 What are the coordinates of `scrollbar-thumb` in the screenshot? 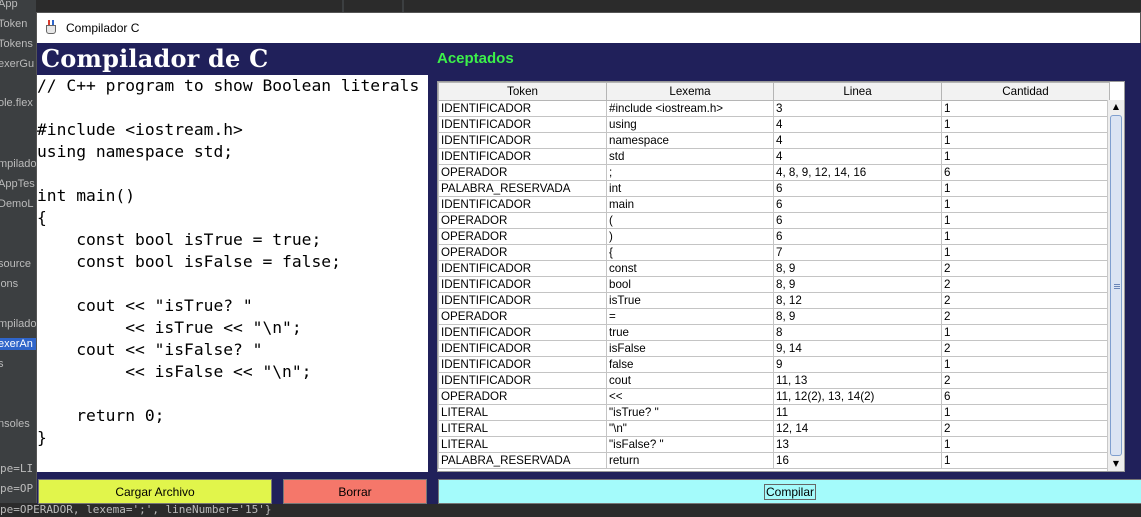 It's located at (1116, 285).